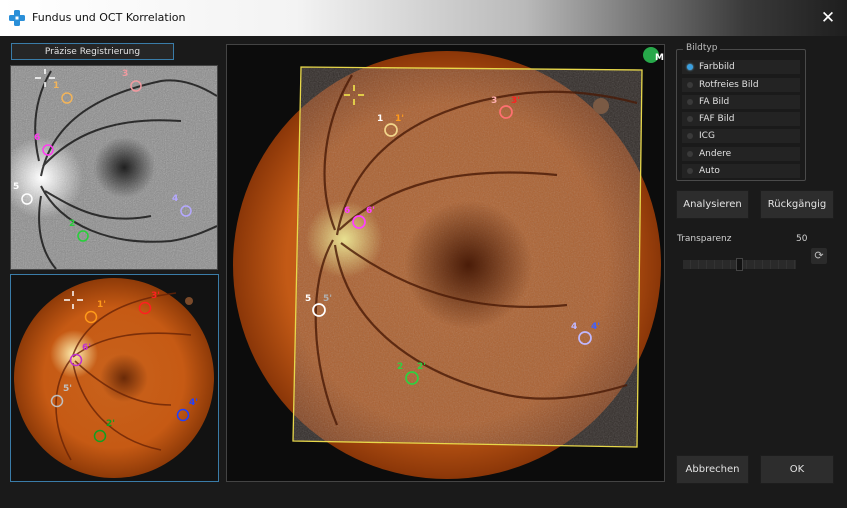 The image size is (847, 508). I want to click on cross-logo-icon, so click(17, 18).